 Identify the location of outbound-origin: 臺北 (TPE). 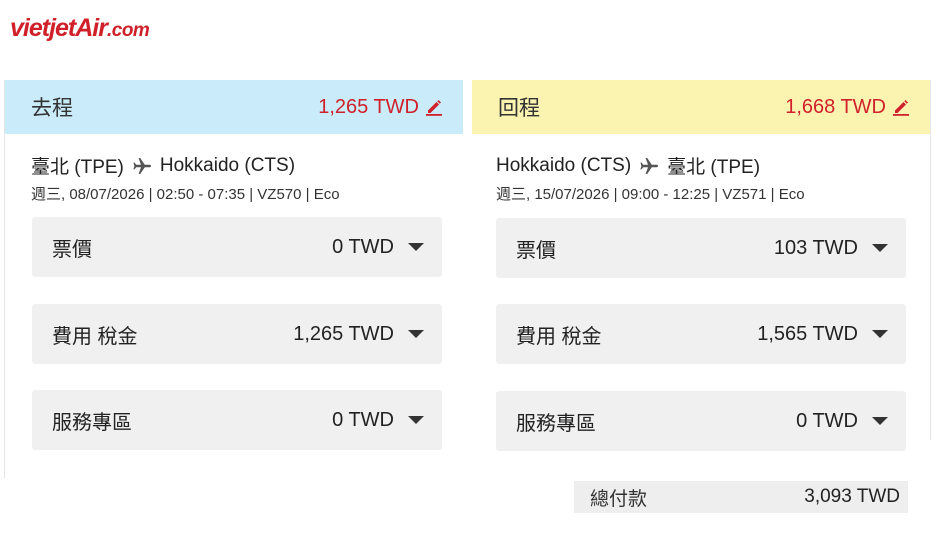
(77, 167).